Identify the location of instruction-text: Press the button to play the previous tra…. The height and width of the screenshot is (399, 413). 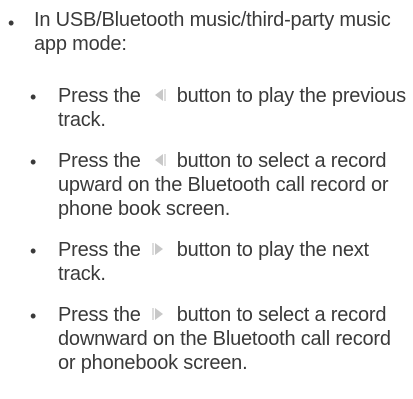
(235, 108).